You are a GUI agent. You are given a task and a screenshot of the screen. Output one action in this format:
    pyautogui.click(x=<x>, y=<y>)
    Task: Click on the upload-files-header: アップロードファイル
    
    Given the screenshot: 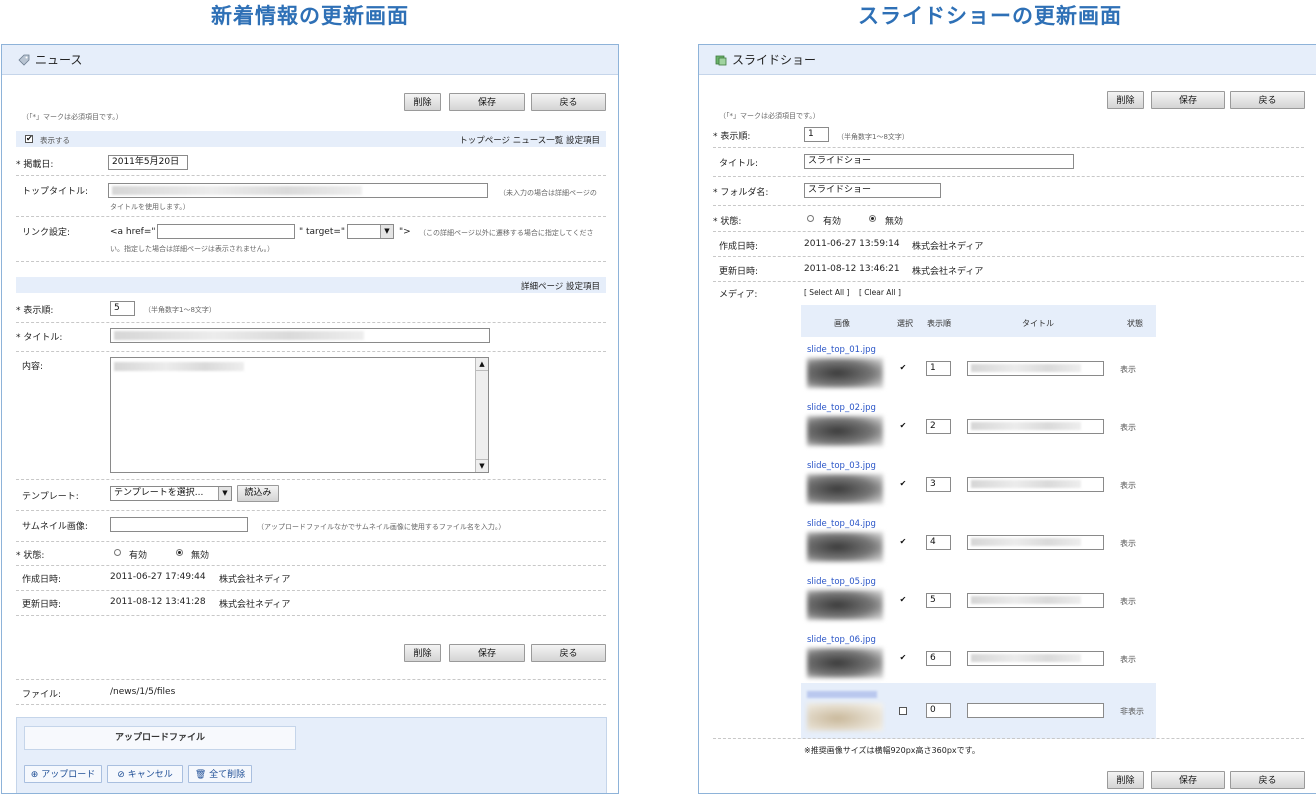 What is the action you would take?
    pyautogui.click(x=160, y=738)
    